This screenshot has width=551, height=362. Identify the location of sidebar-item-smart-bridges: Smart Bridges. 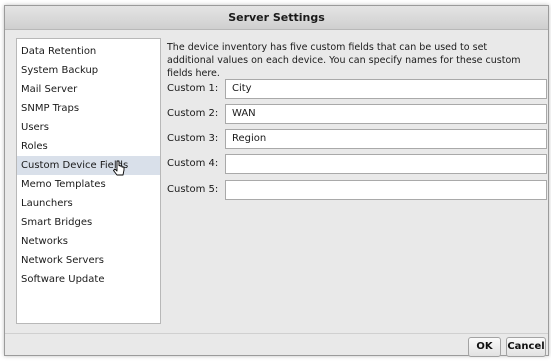
(88, 222).